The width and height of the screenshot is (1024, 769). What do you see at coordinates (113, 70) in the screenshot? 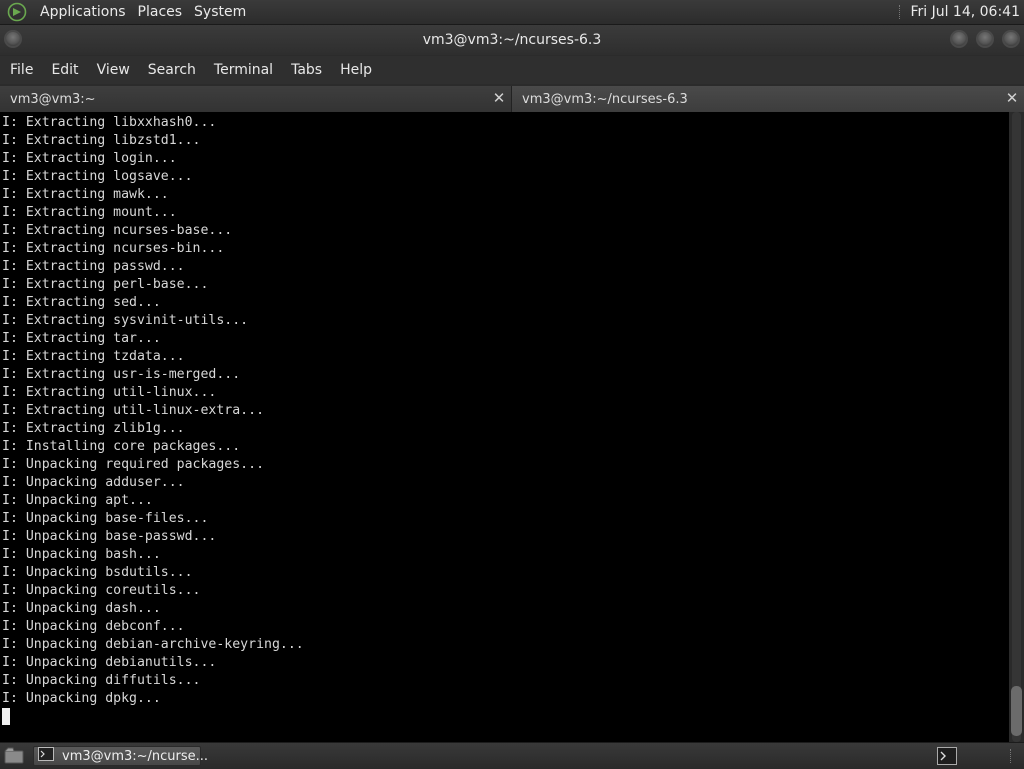
I see `menu-view: View` at bounding box center [113, 70].